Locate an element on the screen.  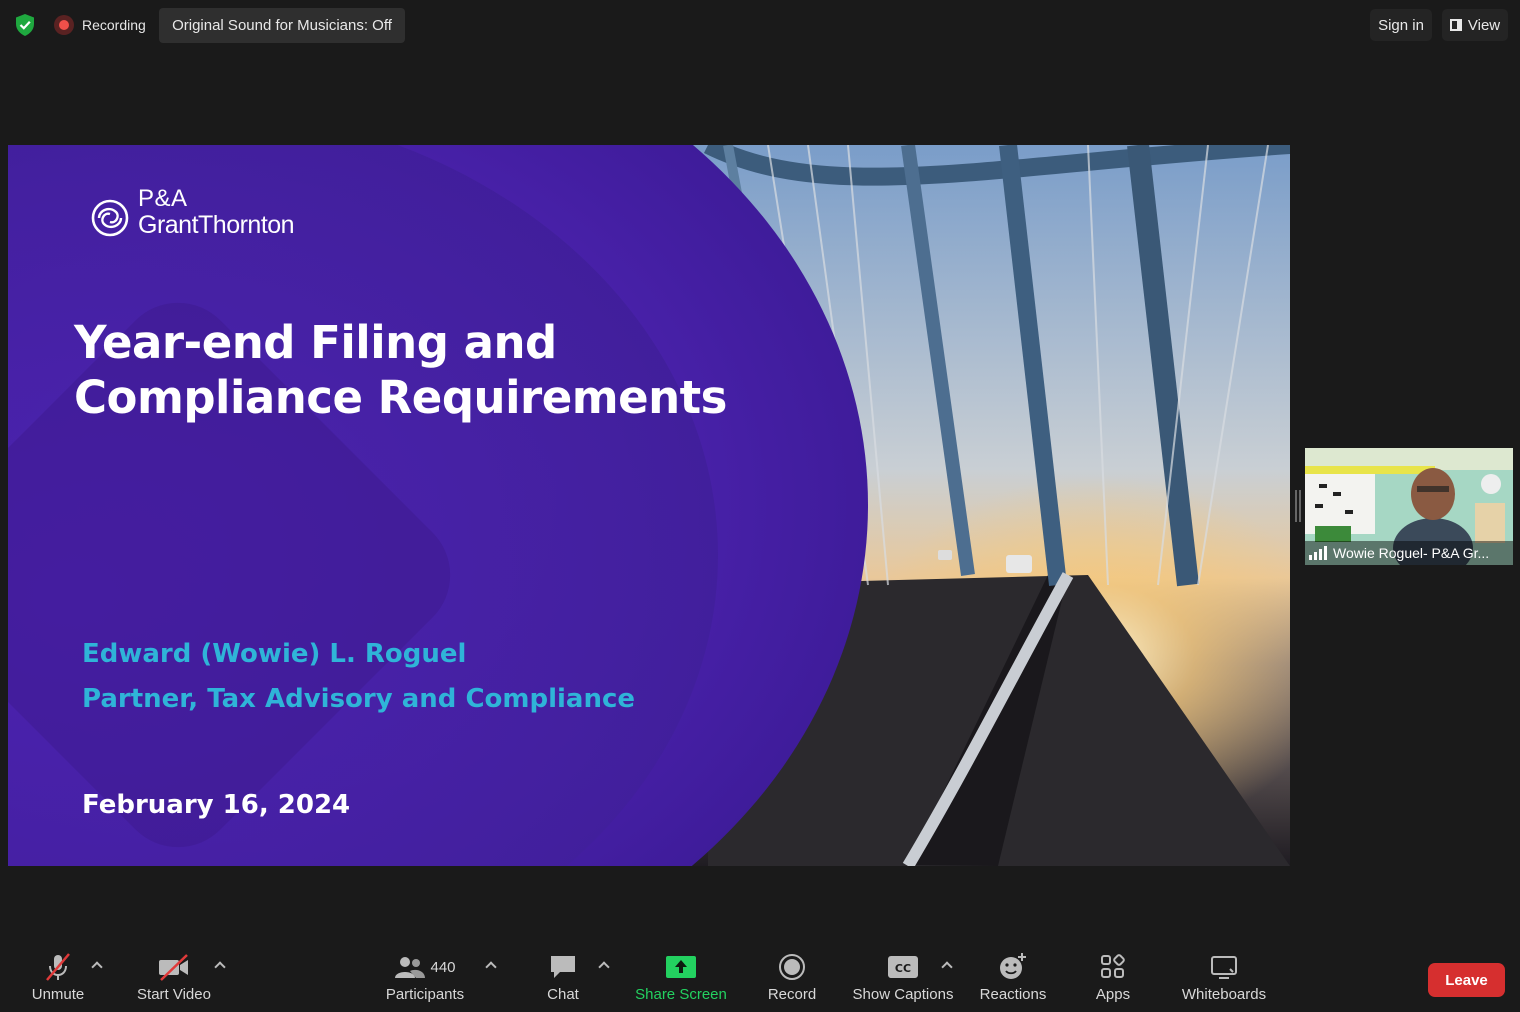
participants-options-caret is located at coordinates (491, 965).